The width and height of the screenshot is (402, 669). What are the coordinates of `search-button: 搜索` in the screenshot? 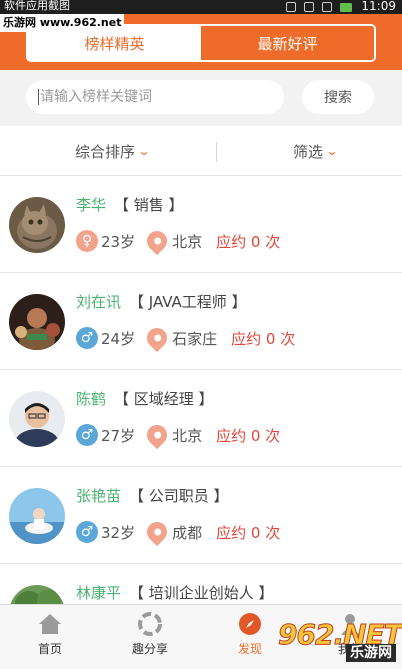 It's located at (338, 97).